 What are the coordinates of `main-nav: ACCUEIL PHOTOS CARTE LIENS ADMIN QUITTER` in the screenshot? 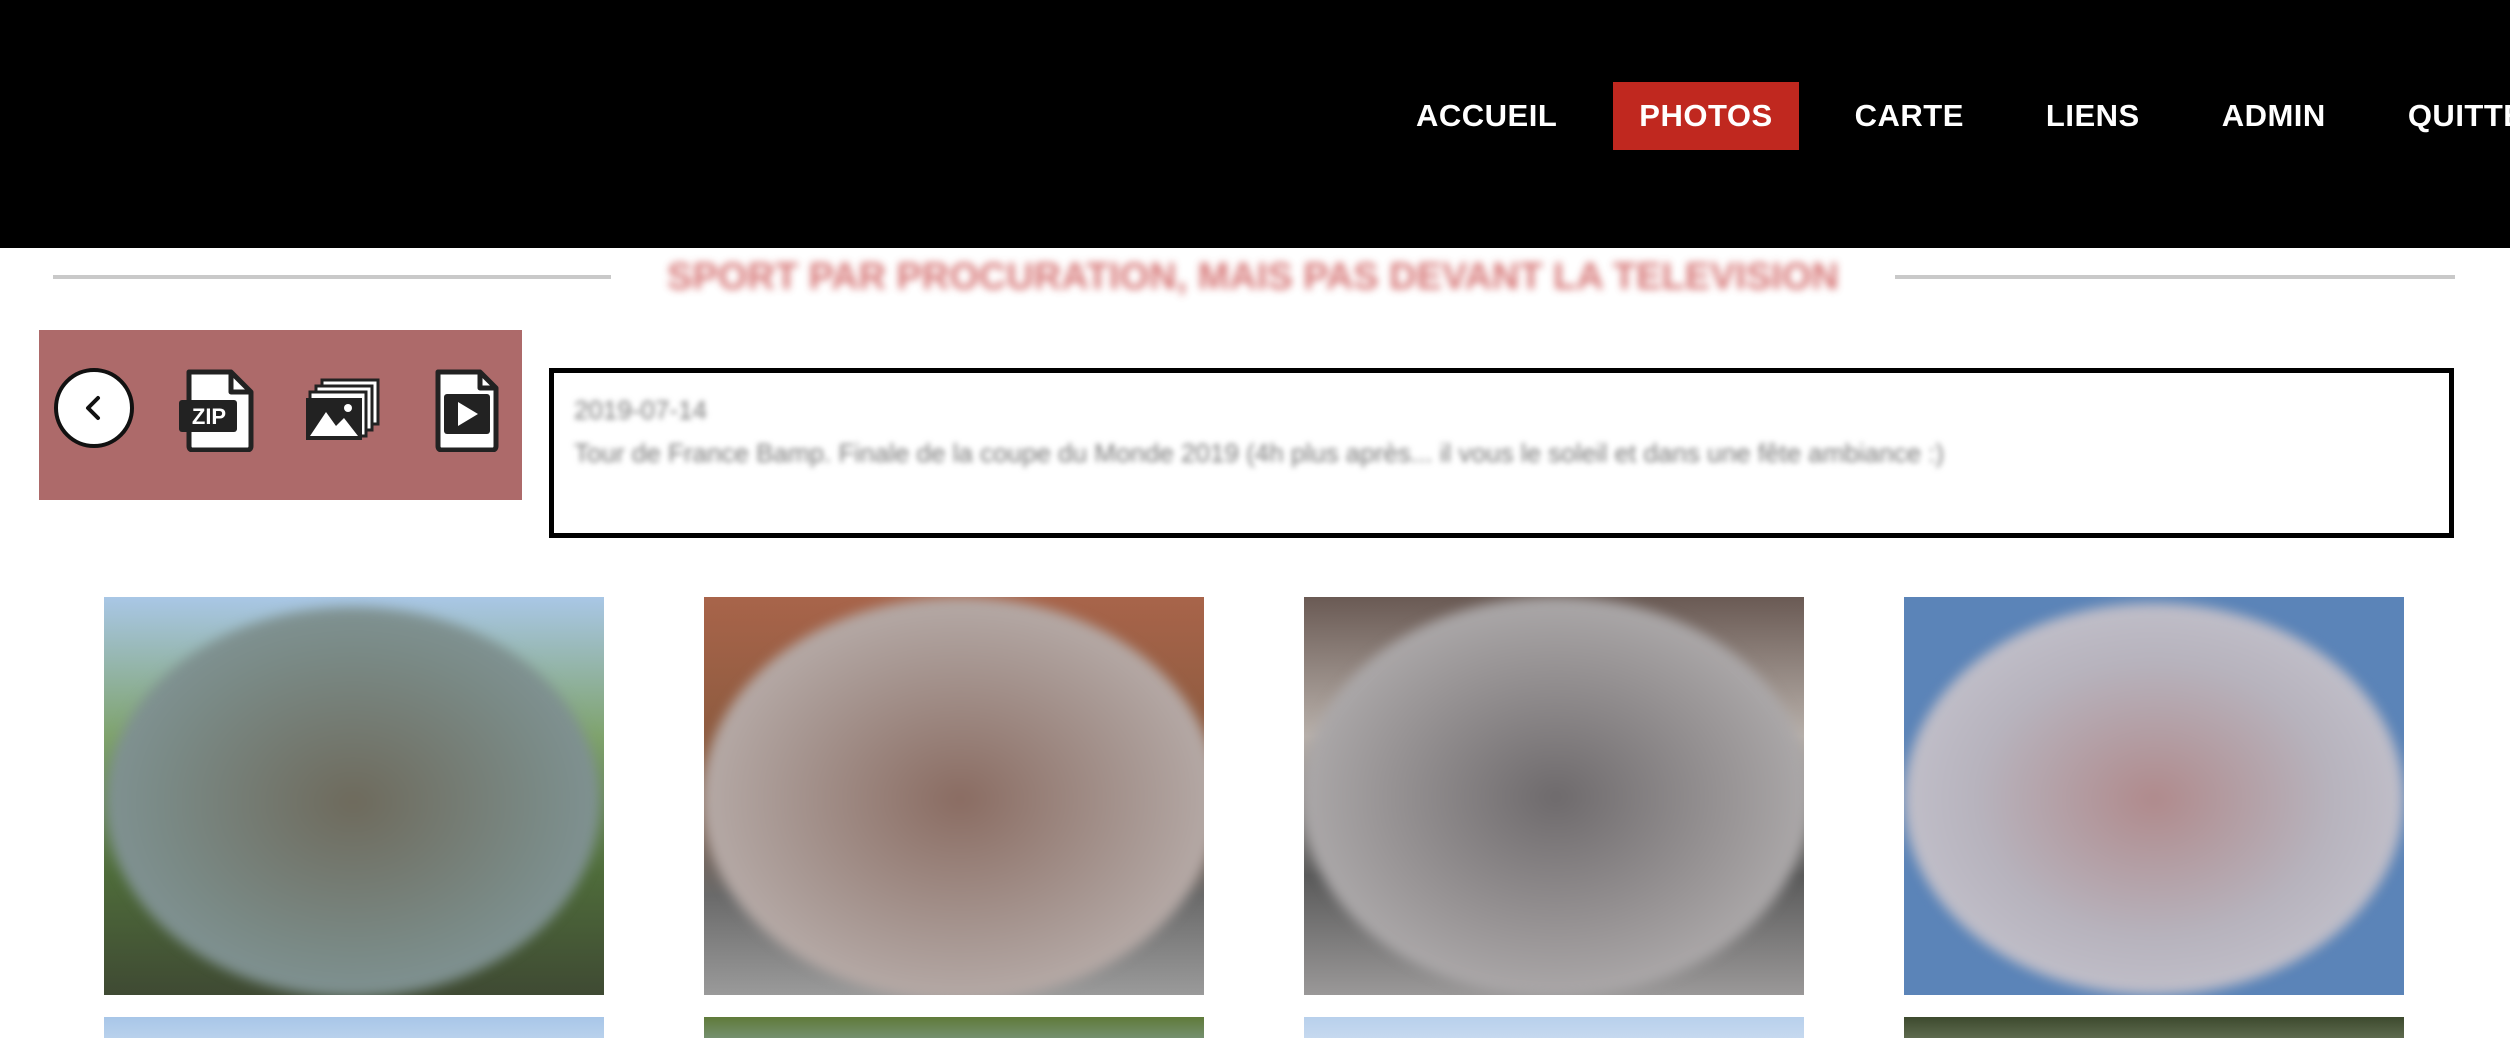 It's located at (1950, 116).